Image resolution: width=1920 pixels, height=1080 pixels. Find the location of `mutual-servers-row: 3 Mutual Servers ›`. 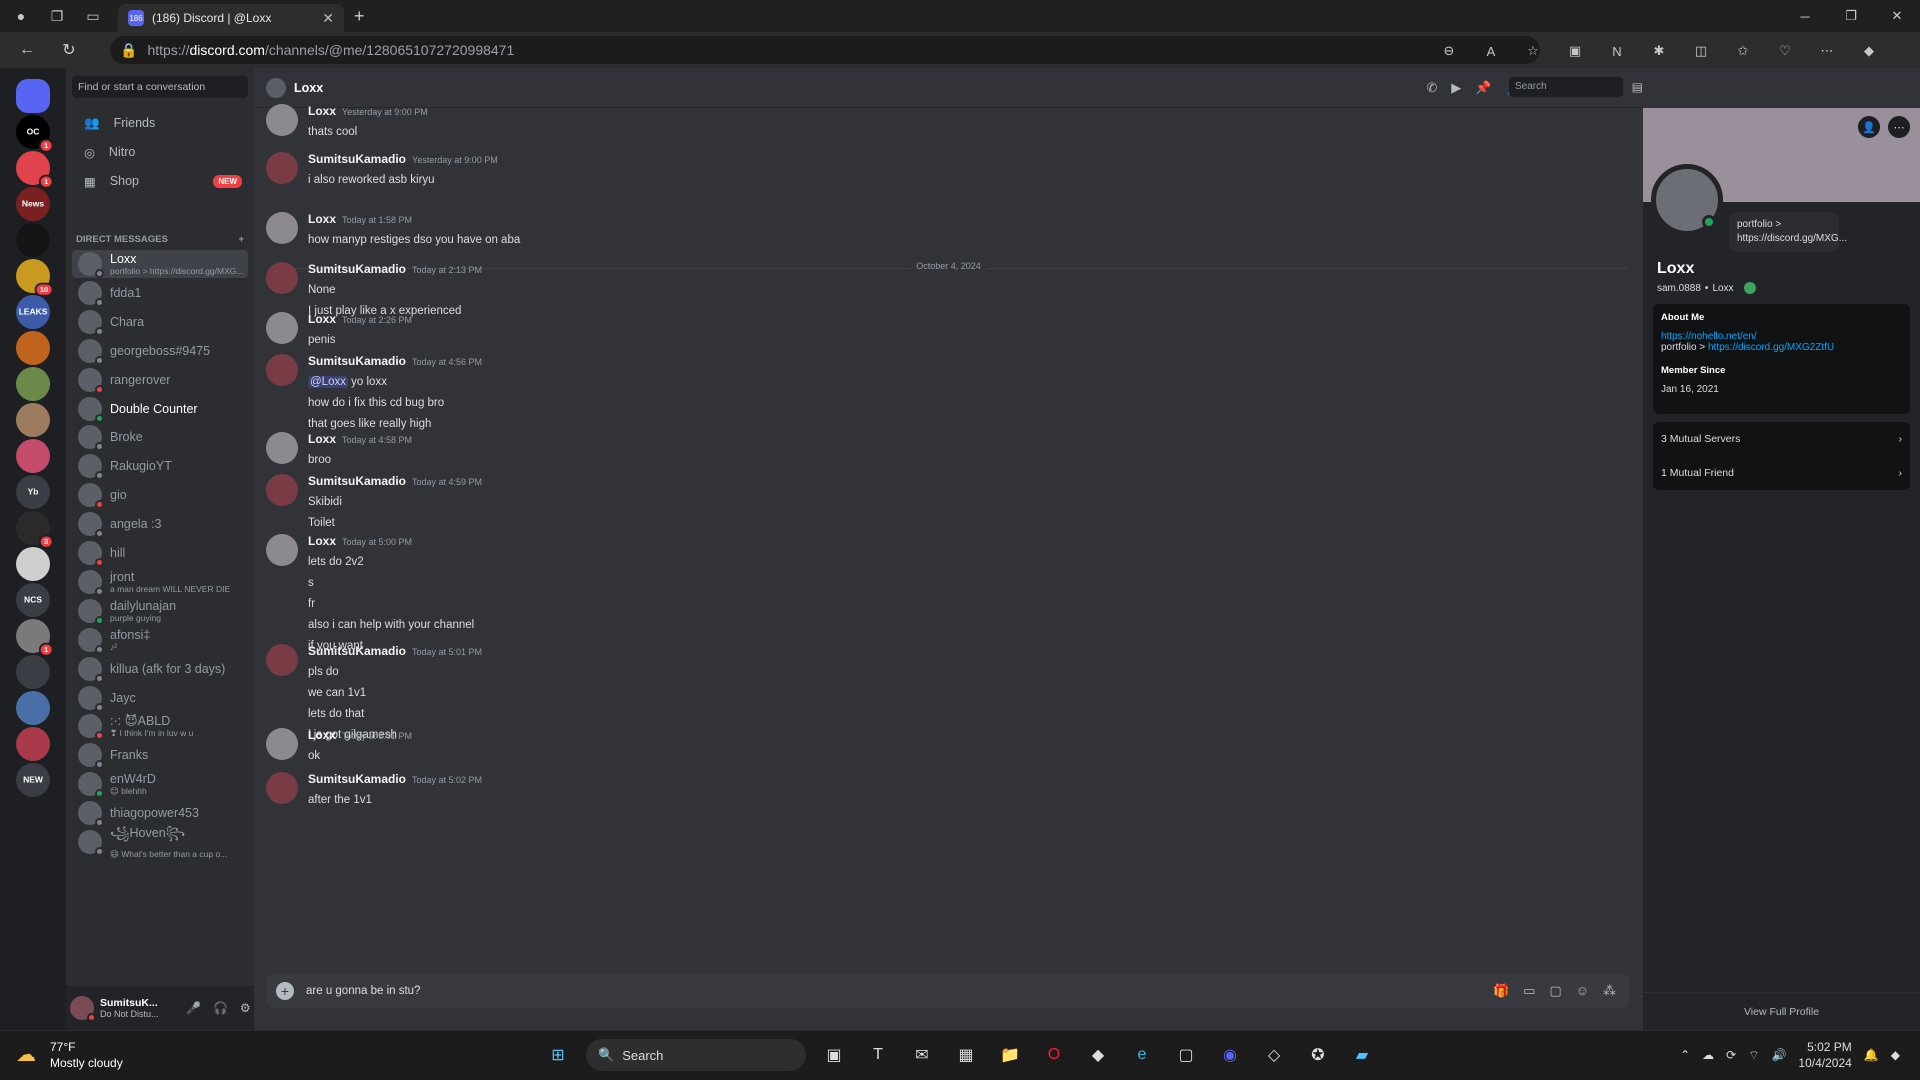

mutual-servers-row: 3 Mutual Servers › is located at coordinates (1781, 439).